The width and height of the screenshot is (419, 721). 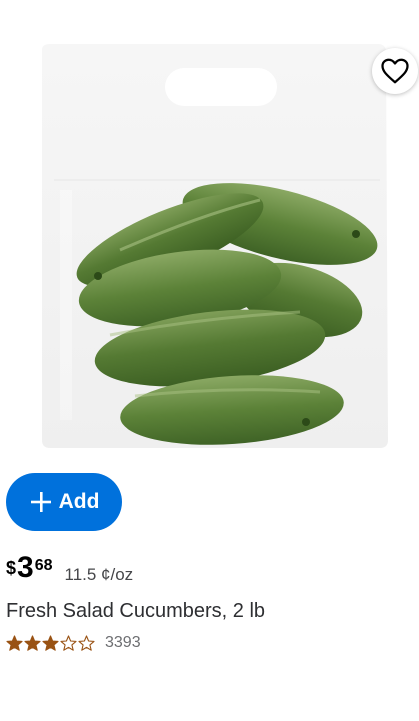 I want to click on product-title: Fresh Salad Cucumbers, 2 lb, so click(x=135, y=611).